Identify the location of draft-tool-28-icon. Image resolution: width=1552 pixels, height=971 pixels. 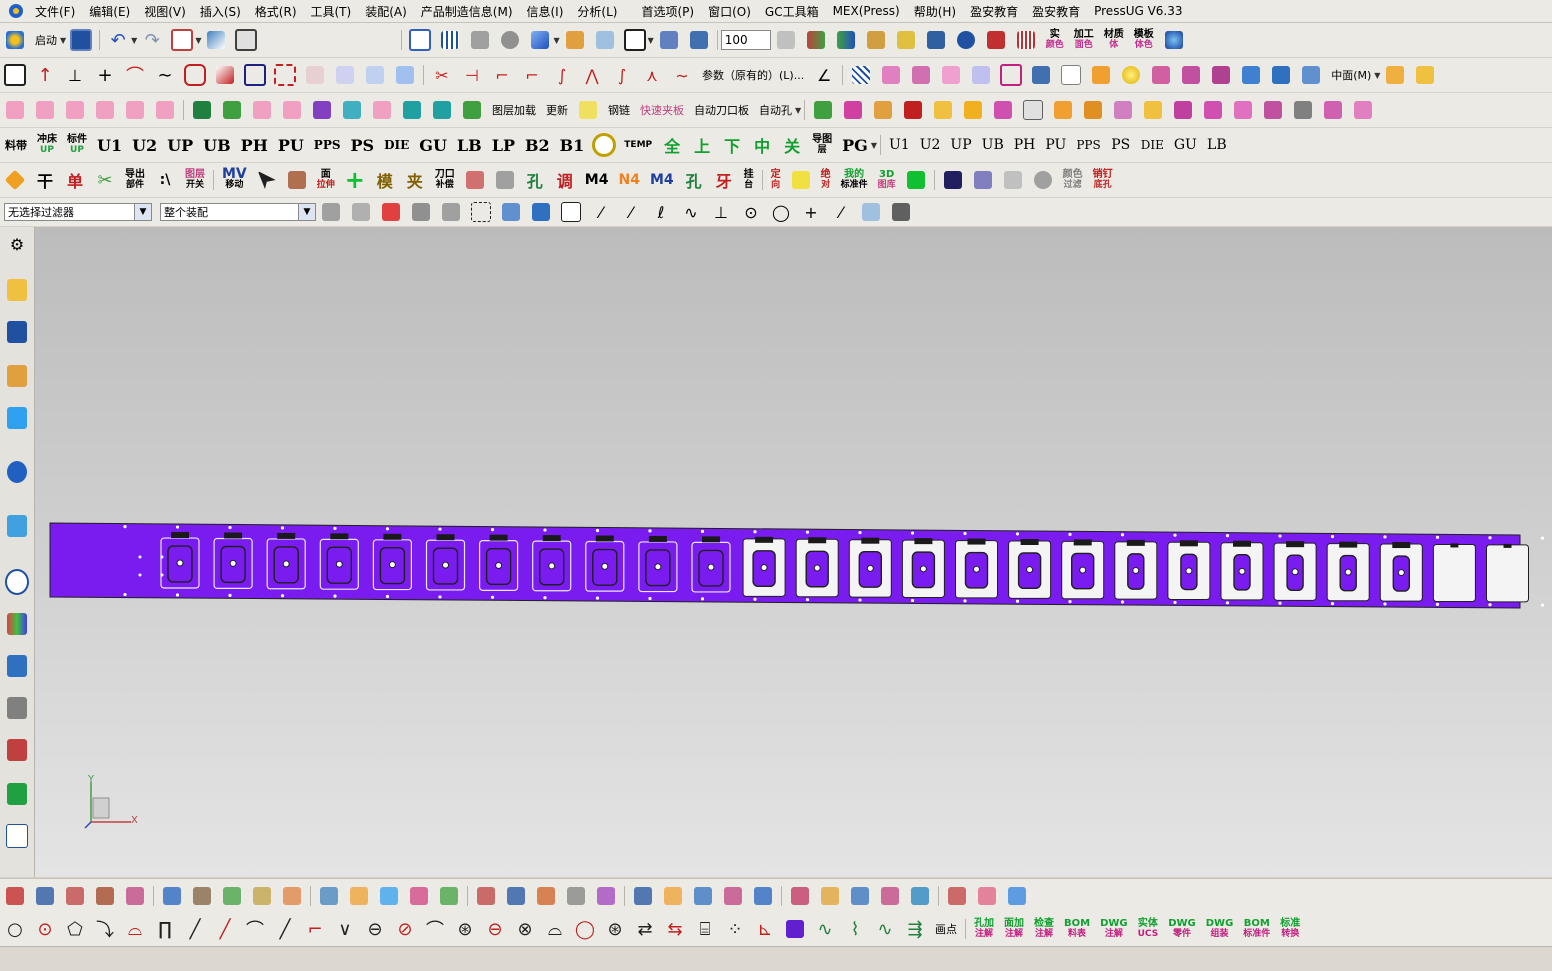
(860, 896).